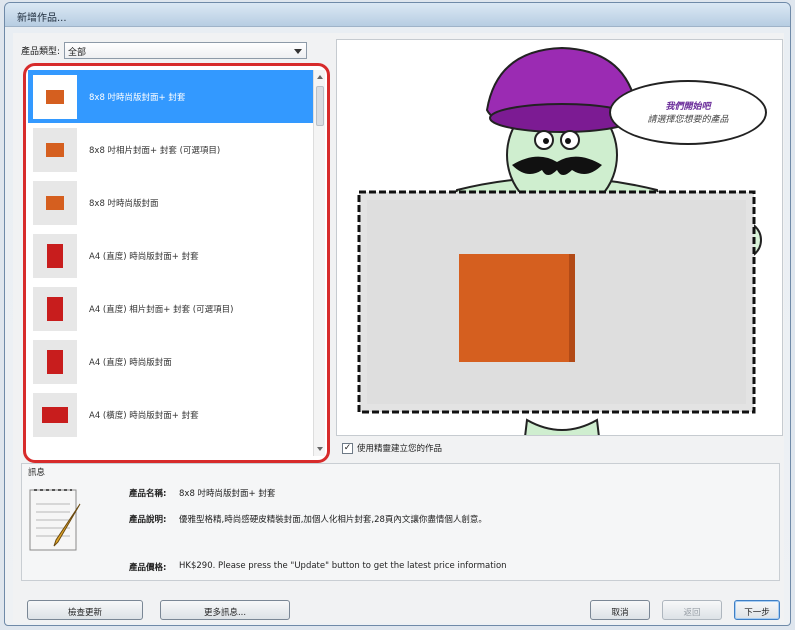 The image size is (795, 630). What do you see at coordinates (144, 415) in the screenshot?
I see `product-list-item-label: A4 (橫度) 時尚版封面+ 封套` at bounding box center [144, 415].